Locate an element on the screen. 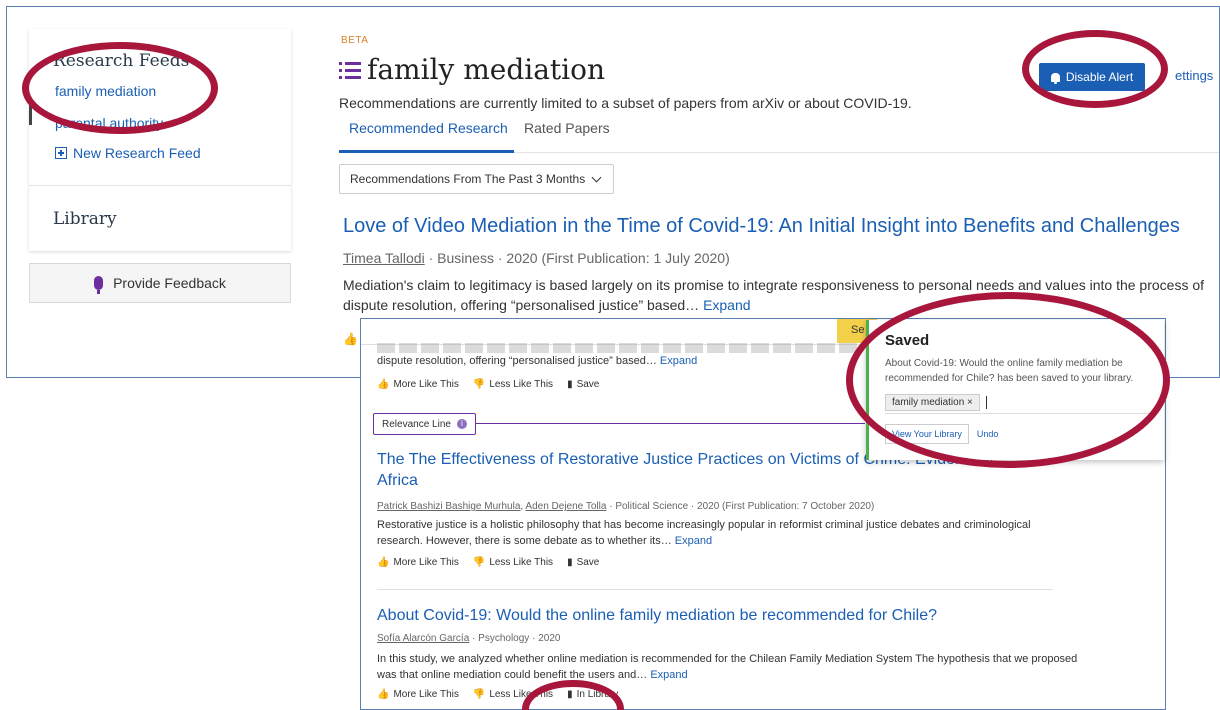 This screenshot has width=1220, height=710. disable-alert-label: Disable Alert is located at coordinates (1099, 77).